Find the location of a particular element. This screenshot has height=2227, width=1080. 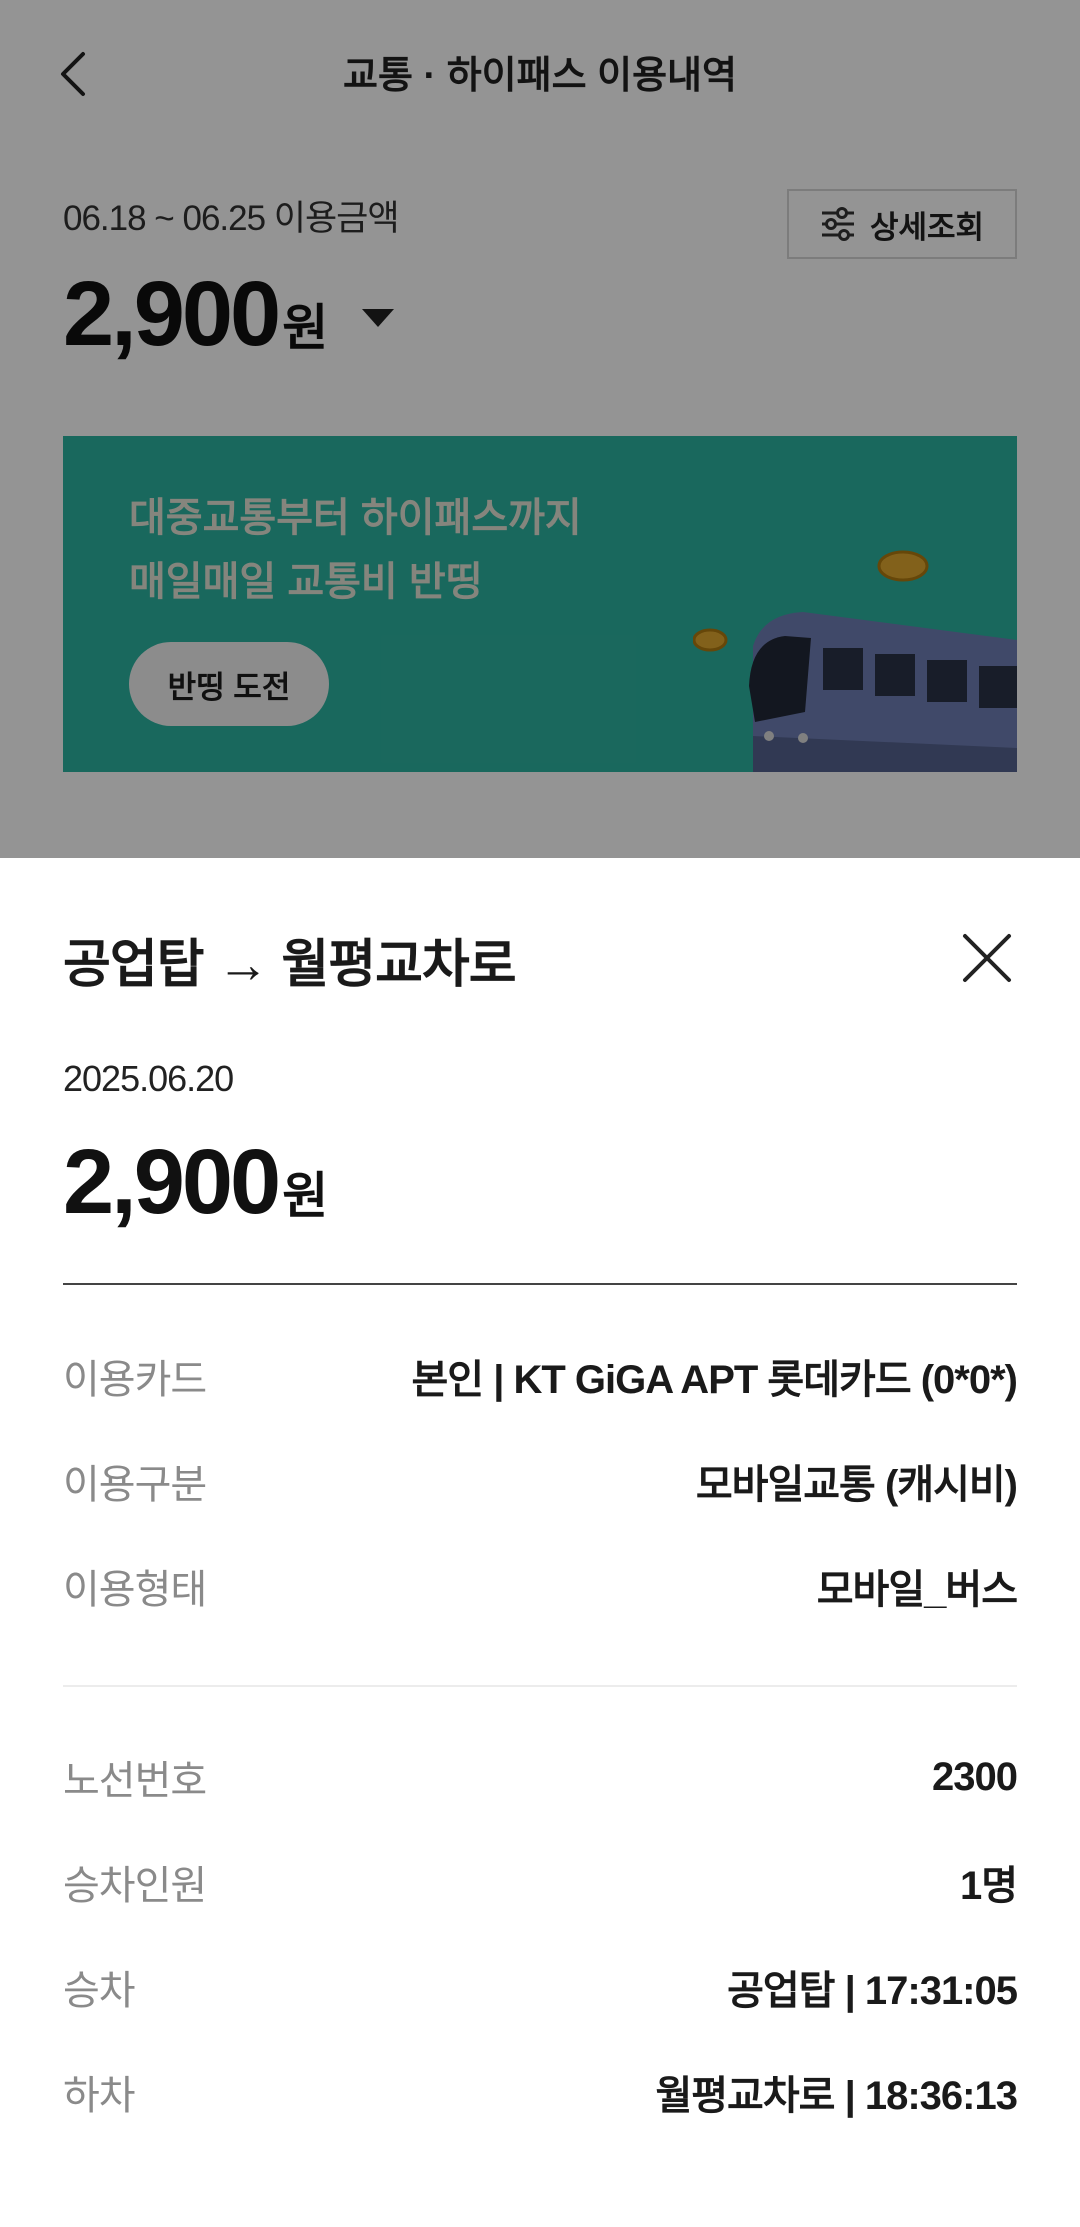

info-value: 모바일교통 (캐시비) is located at coordinates (856, 1485).